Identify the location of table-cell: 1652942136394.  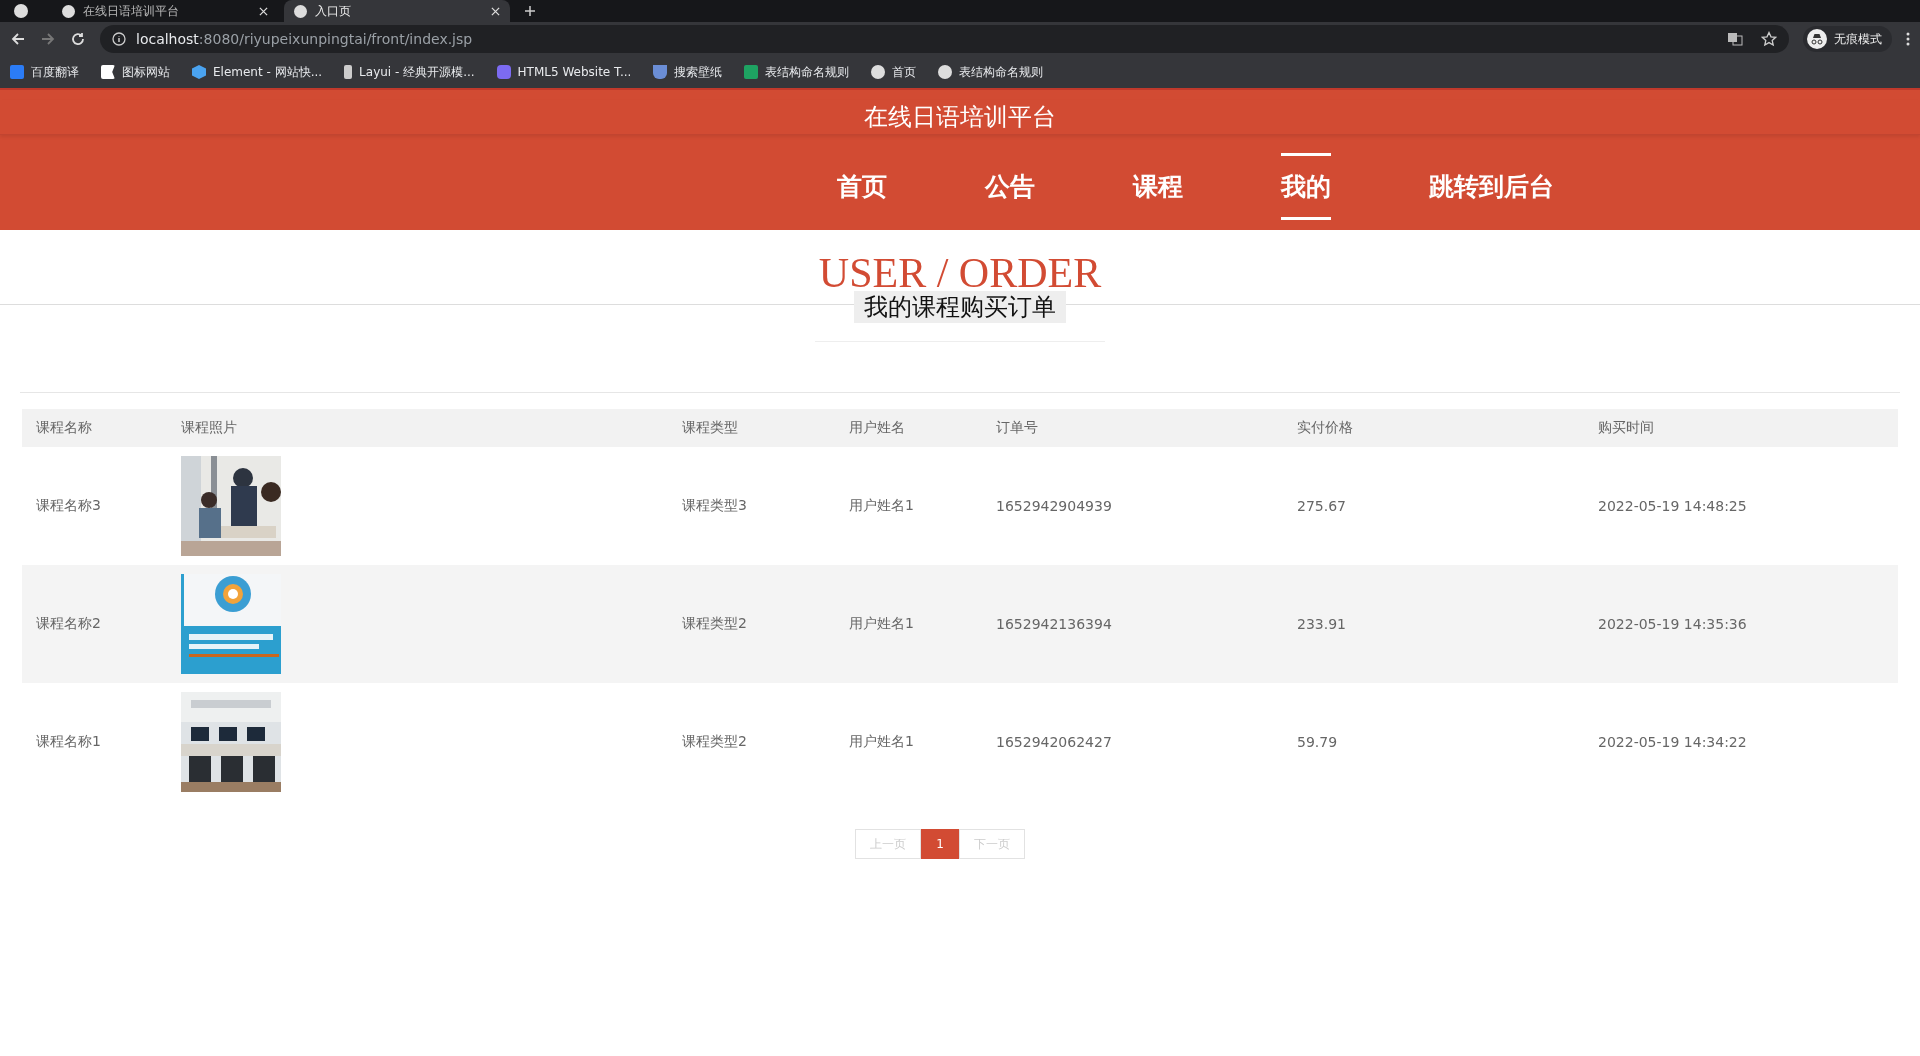
(1054, 624).